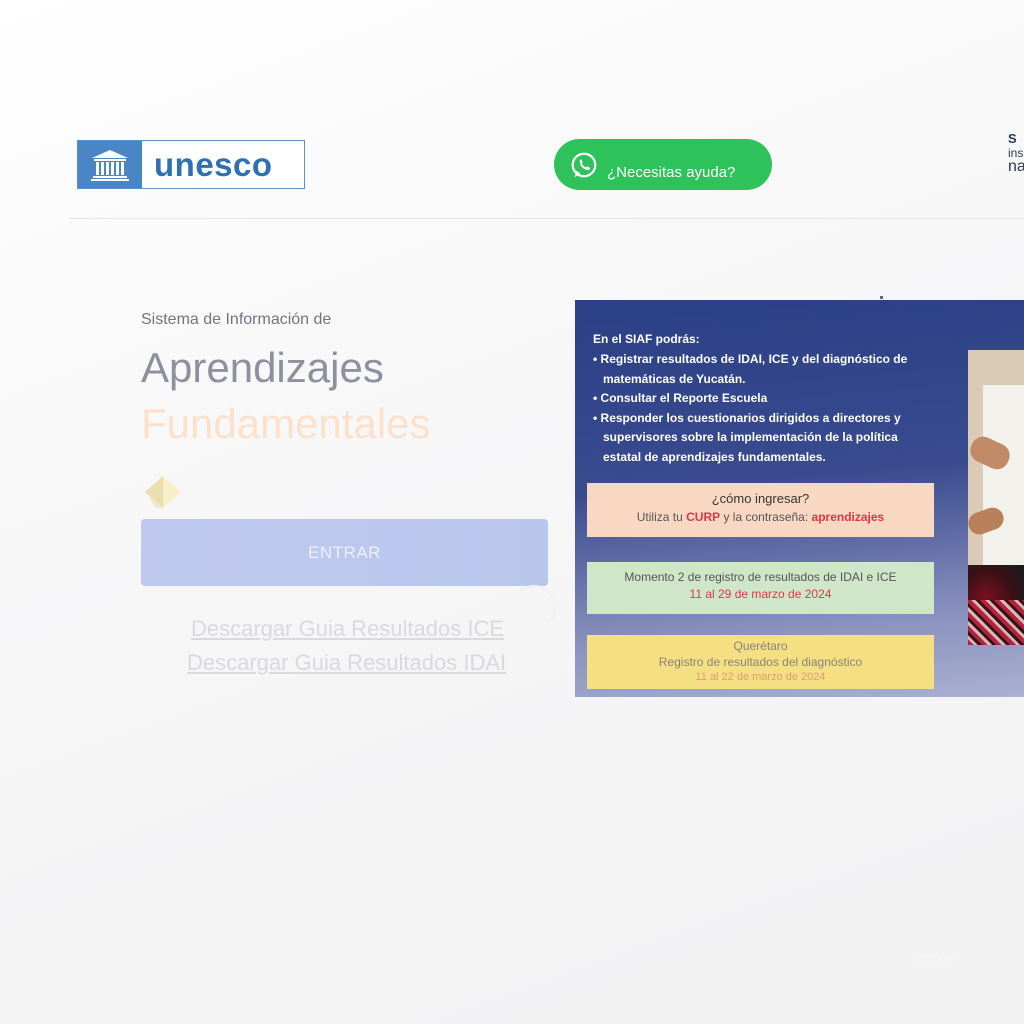  What do you see at coordinates (347, 629) in the screenshot?
I see `download-ice-guide-link: Descargar Guia Resultados ICE` at bounding box center [347, 629].